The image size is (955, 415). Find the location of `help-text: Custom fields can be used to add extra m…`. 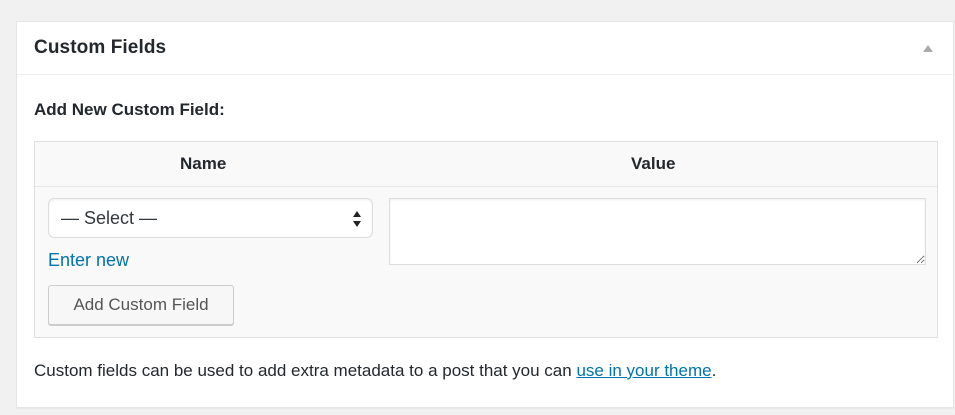

help-text: Custom fields can be used to add extra m… is located at coordinates (375, 371).